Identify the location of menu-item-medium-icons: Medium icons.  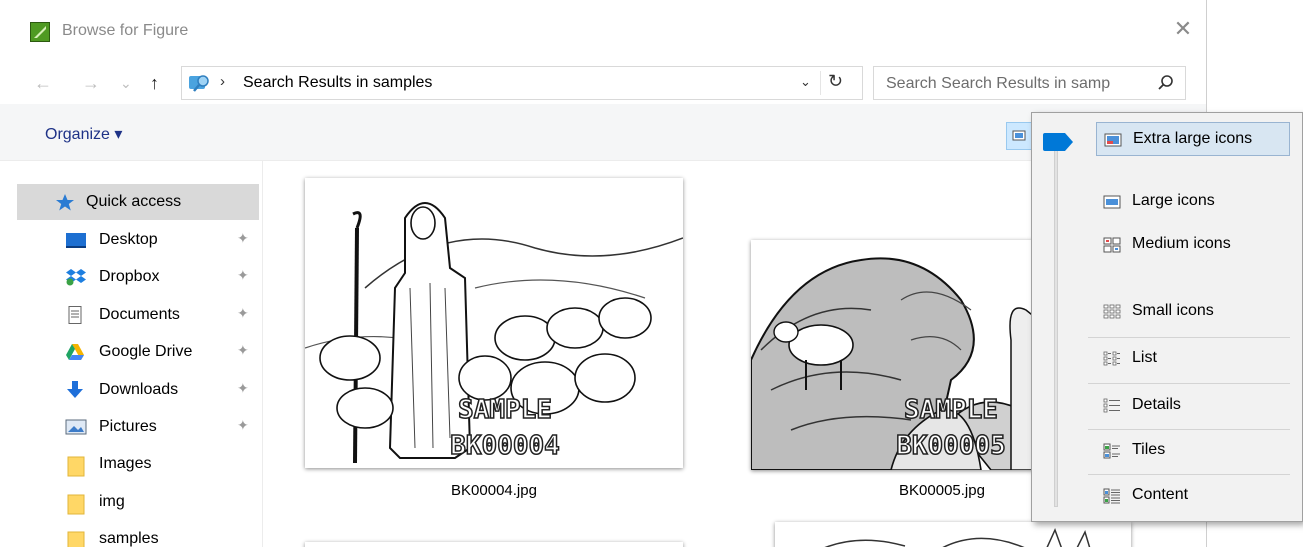
(1193, 245).